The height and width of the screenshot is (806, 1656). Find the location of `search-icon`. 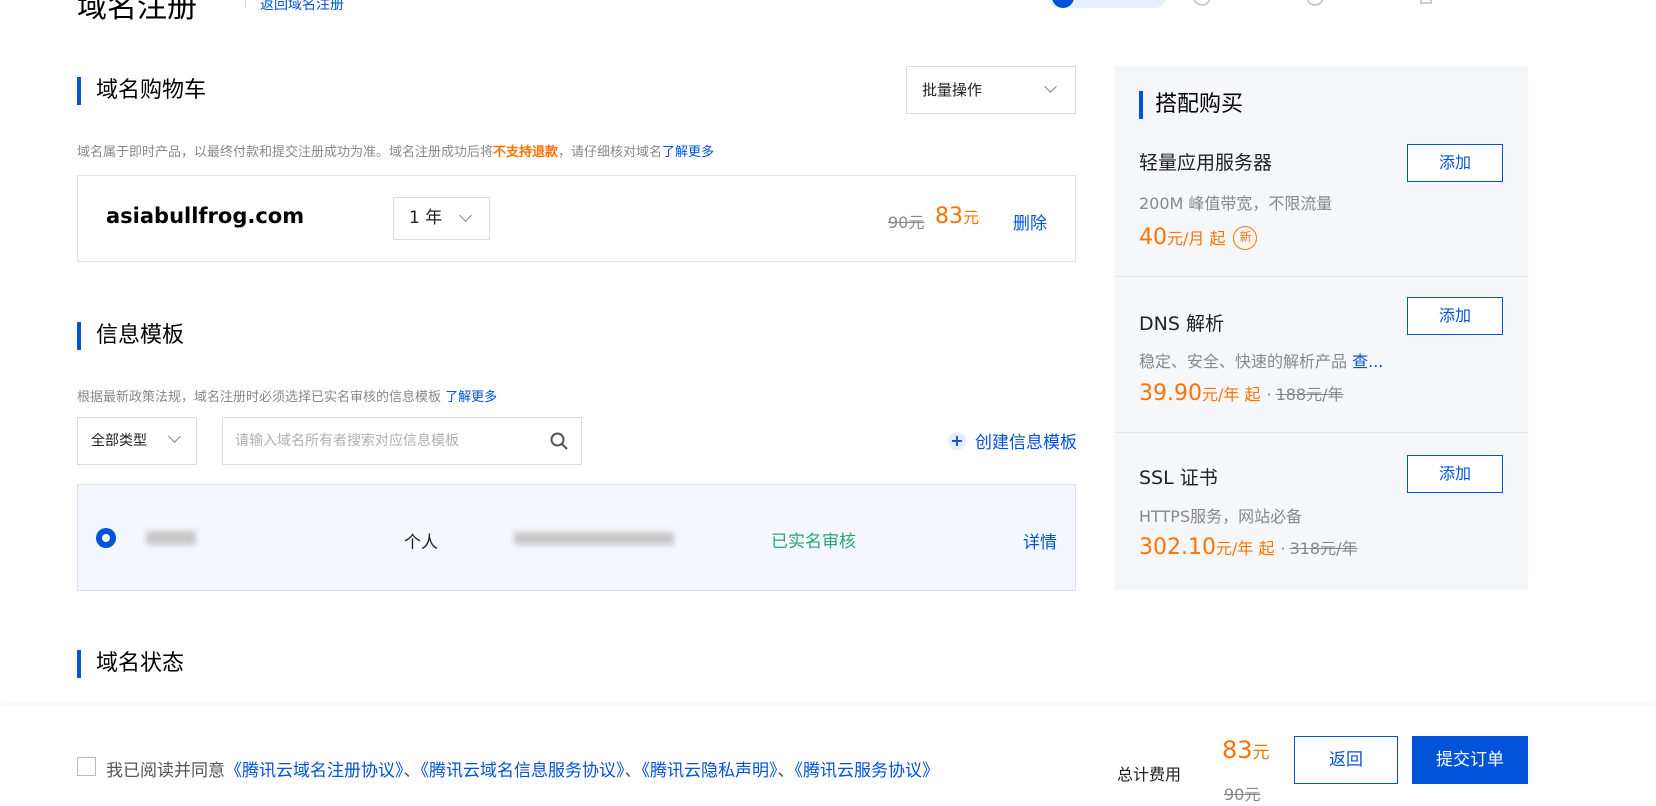

search-icon is located at coordinates (559, 441).